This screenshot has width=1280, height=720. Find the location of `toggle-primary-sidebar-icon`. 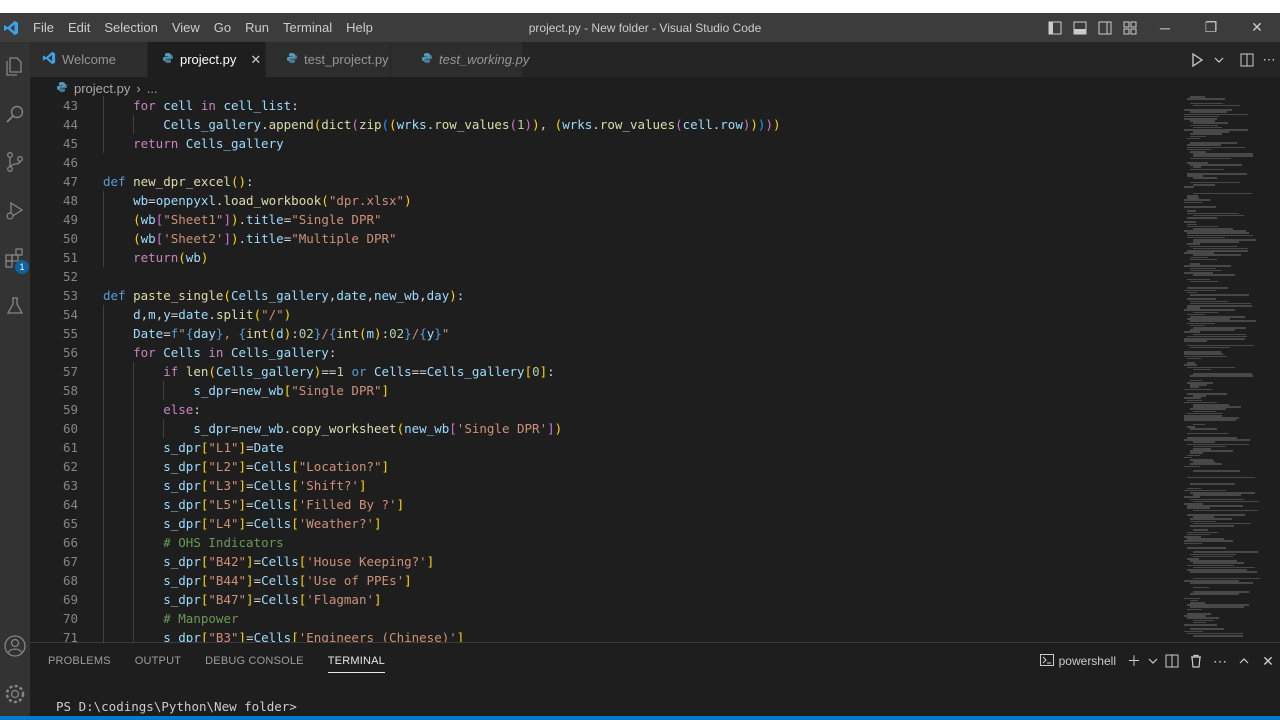

toggle-primary-sidebar-icon is located at coordinates (1054, 27).